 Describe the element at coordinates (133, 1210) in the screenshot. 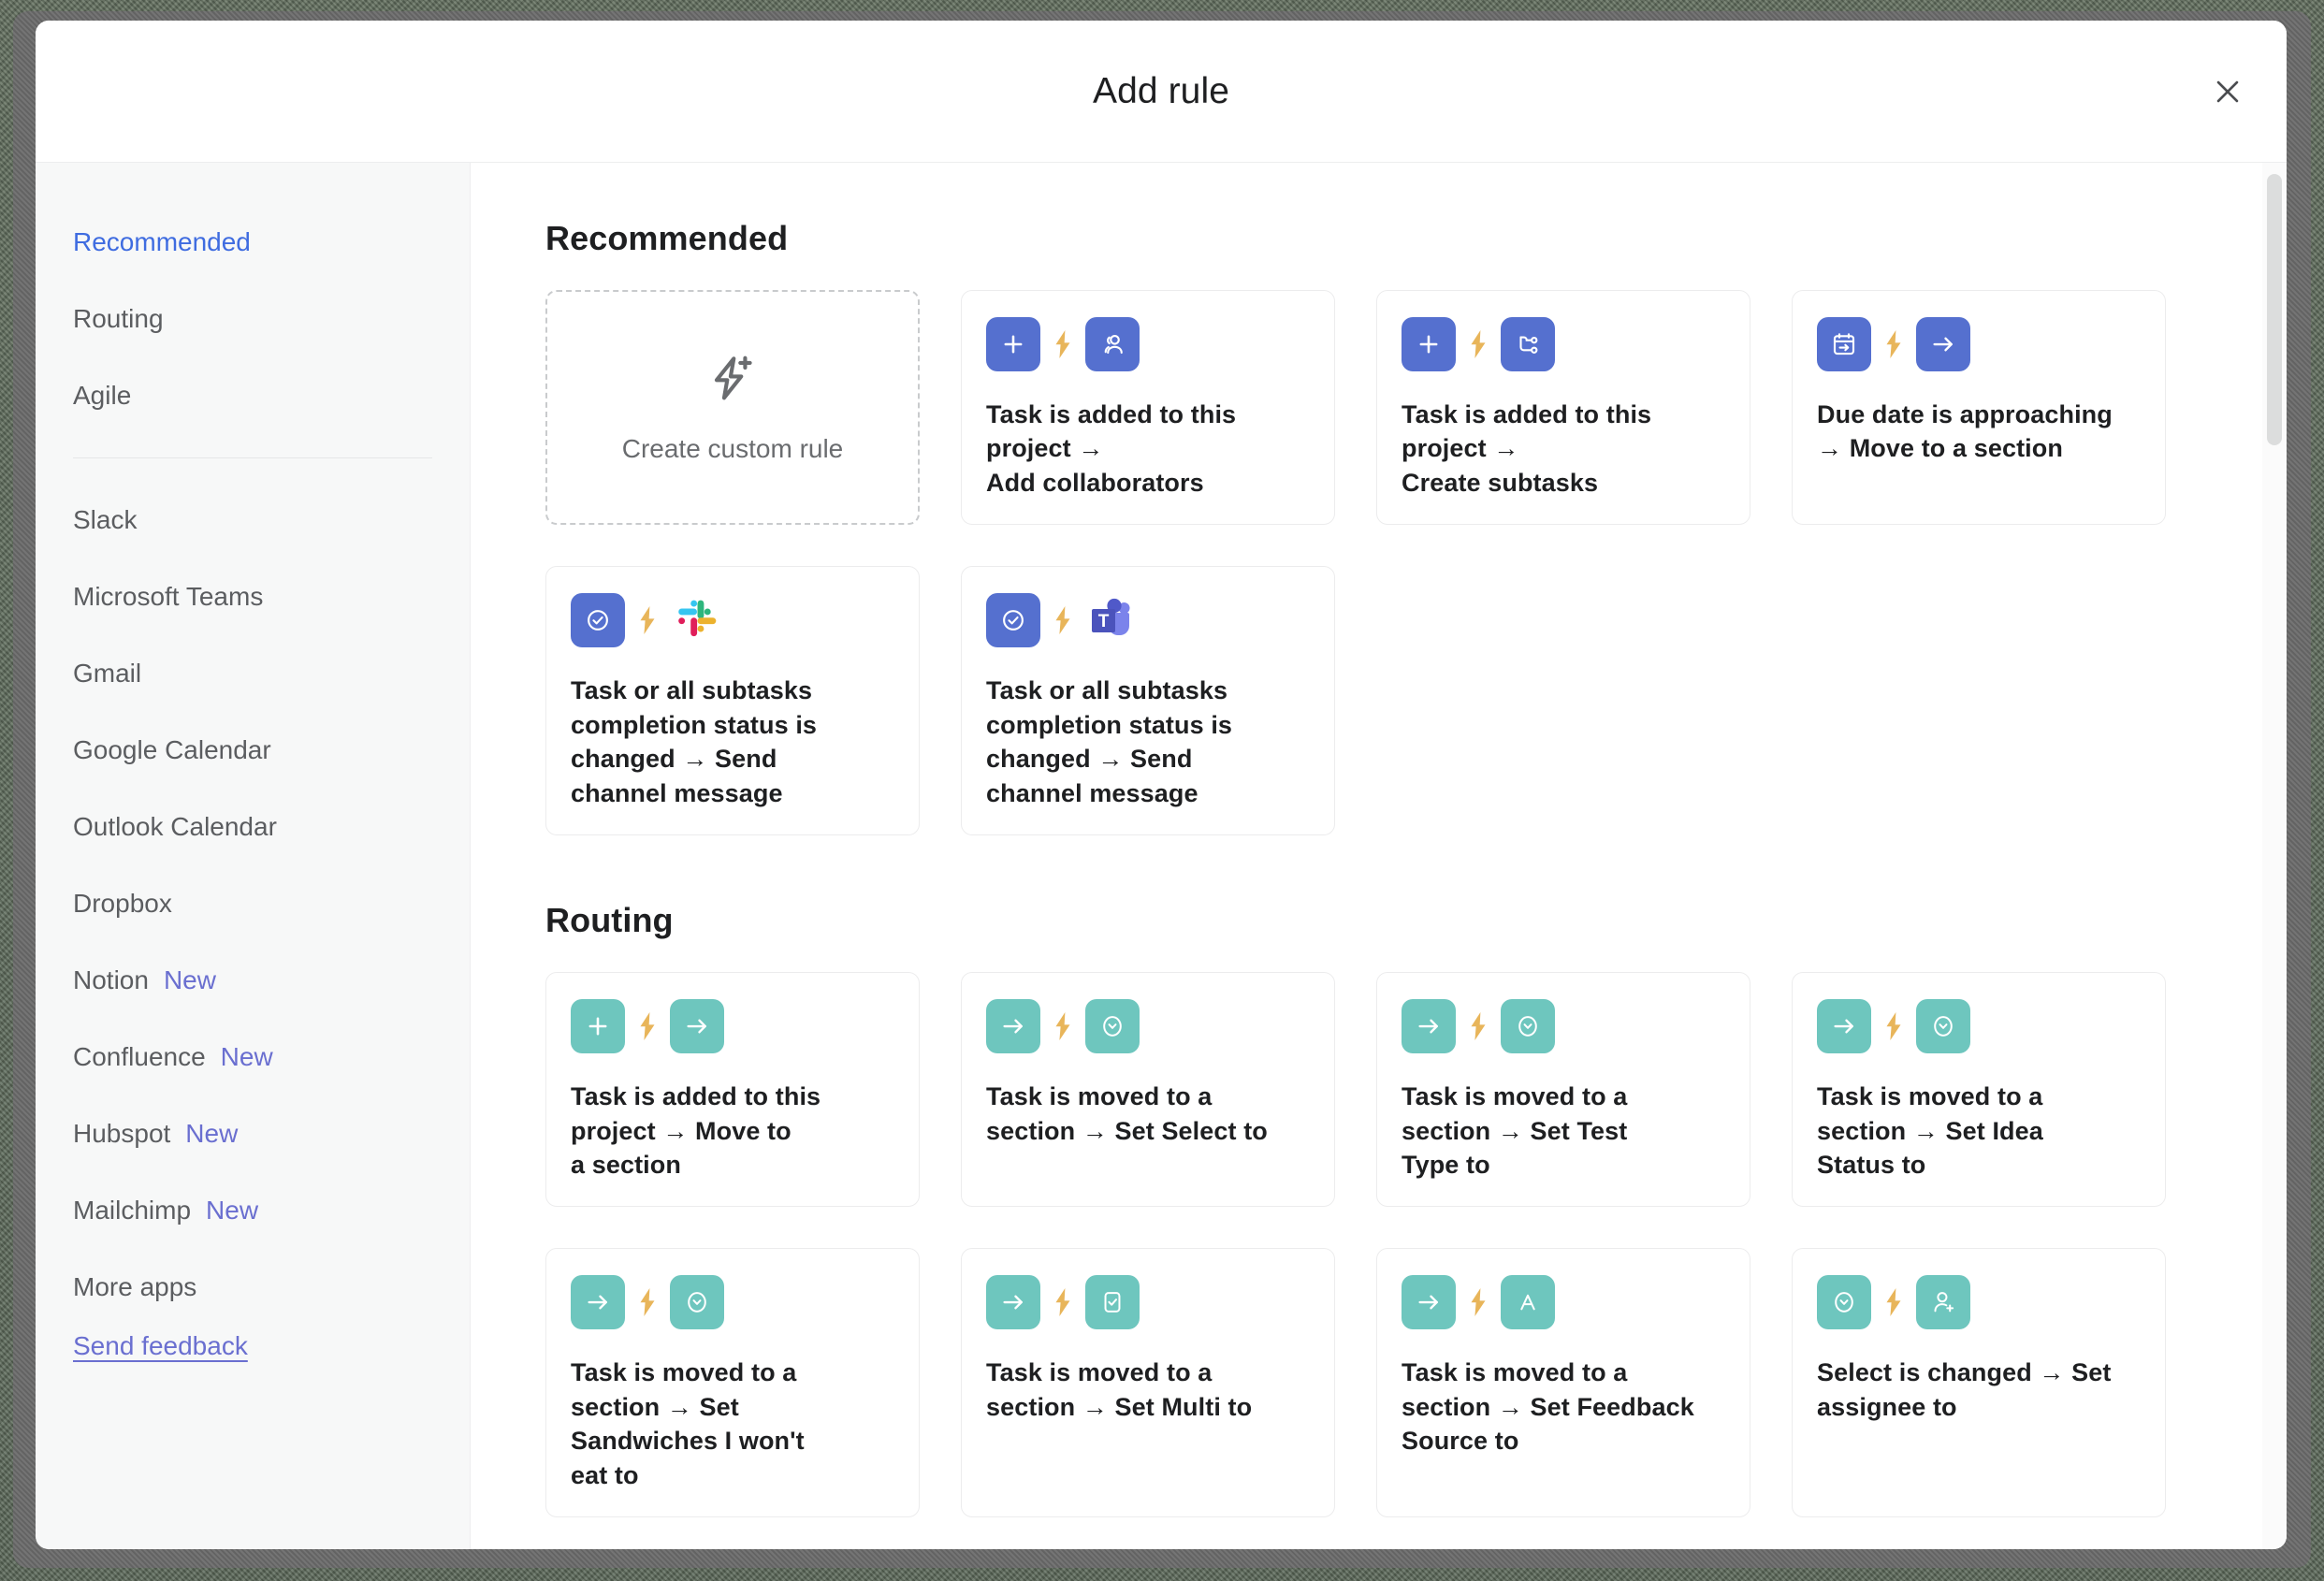

I see `sidebar-item-label: Mailchimp` at that location.